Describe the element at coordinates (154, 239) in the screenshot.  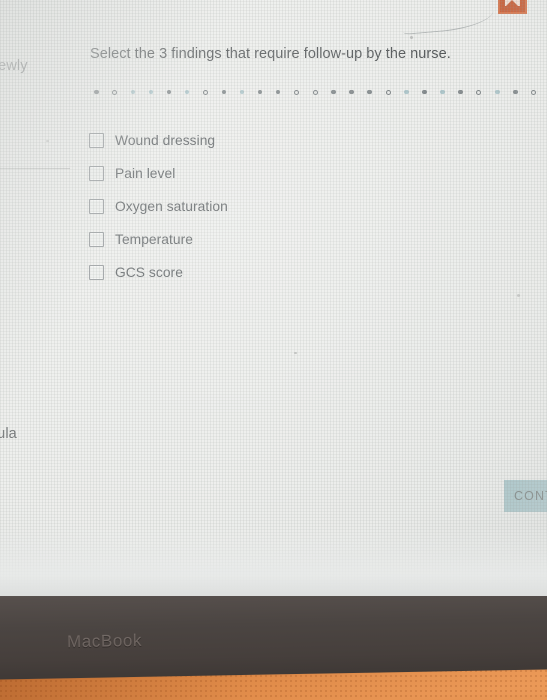
I see `option-label: Temperature` at that location.